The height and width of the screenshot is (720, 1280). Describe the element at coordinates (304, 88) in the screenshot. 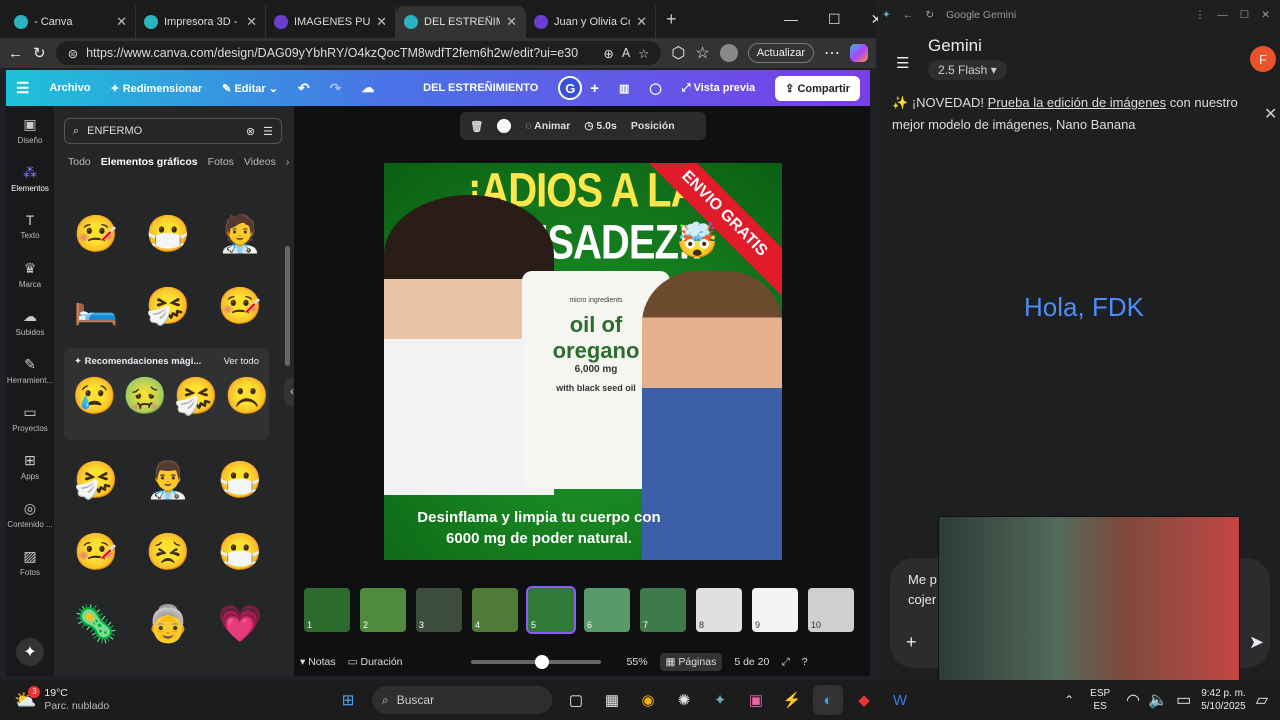

I see `undo-icon: ↶` at that location.